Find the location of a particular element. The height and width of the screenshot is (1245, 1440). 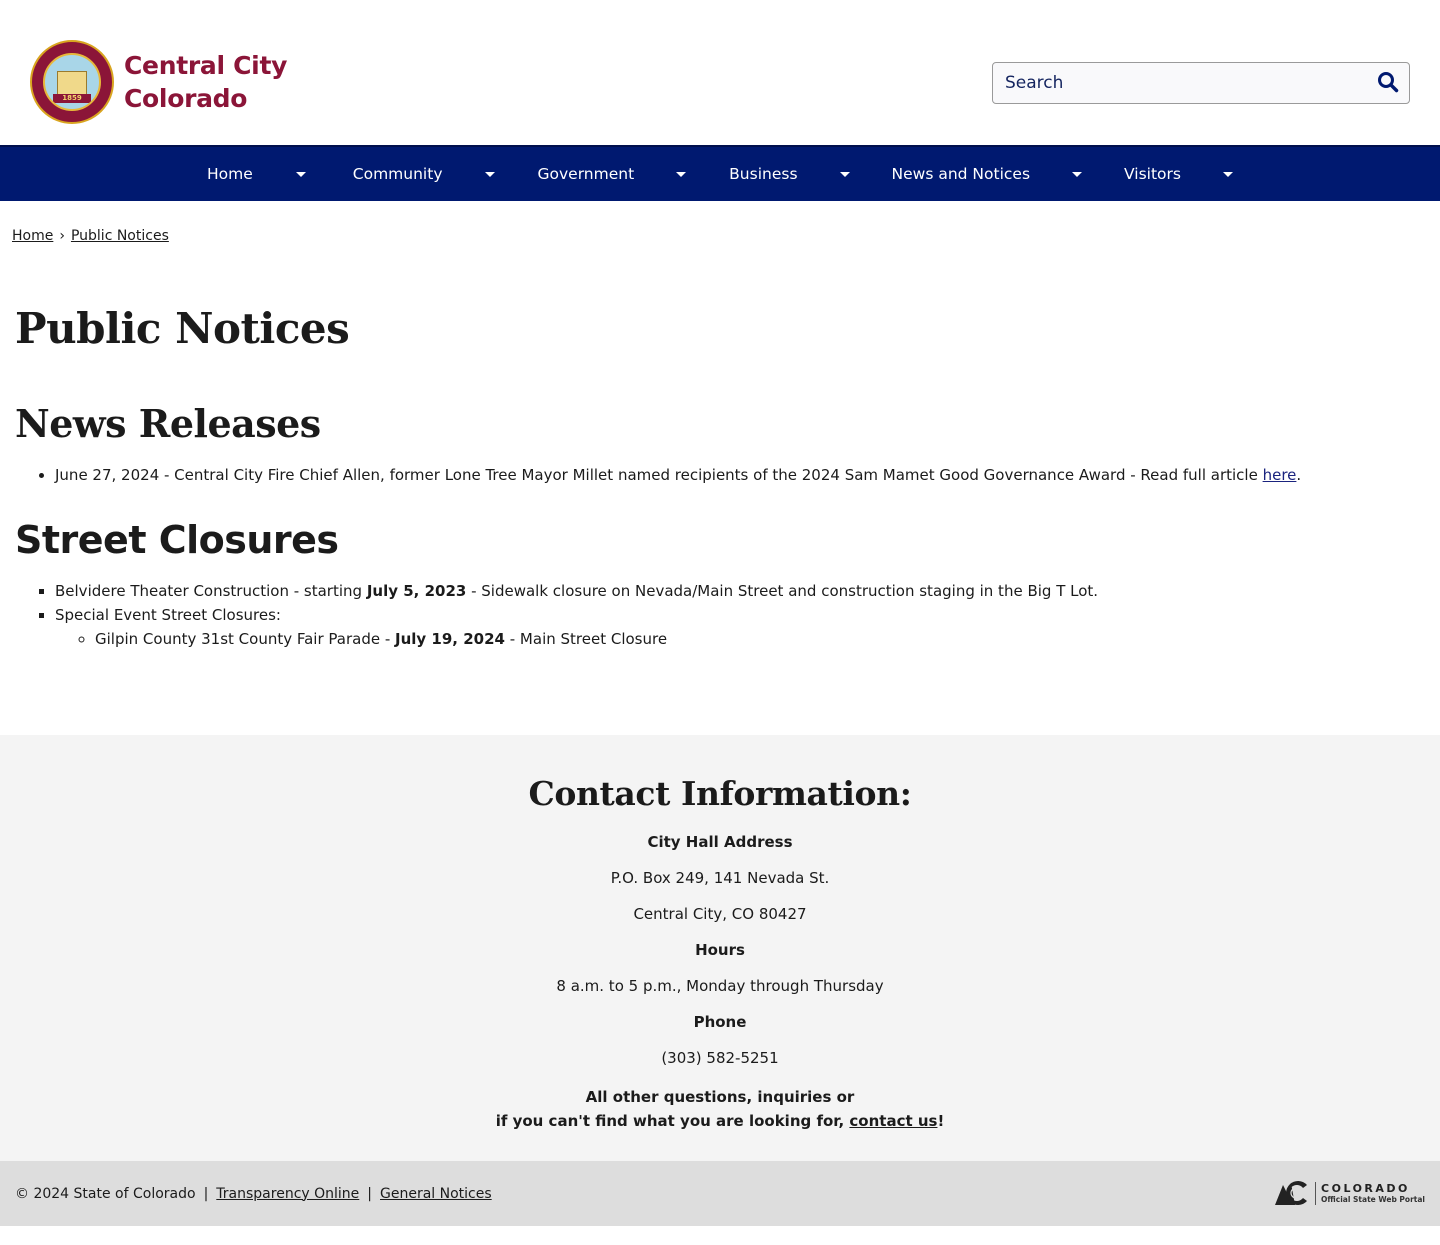

nav-label: Government is located at coordinates (586, 174).